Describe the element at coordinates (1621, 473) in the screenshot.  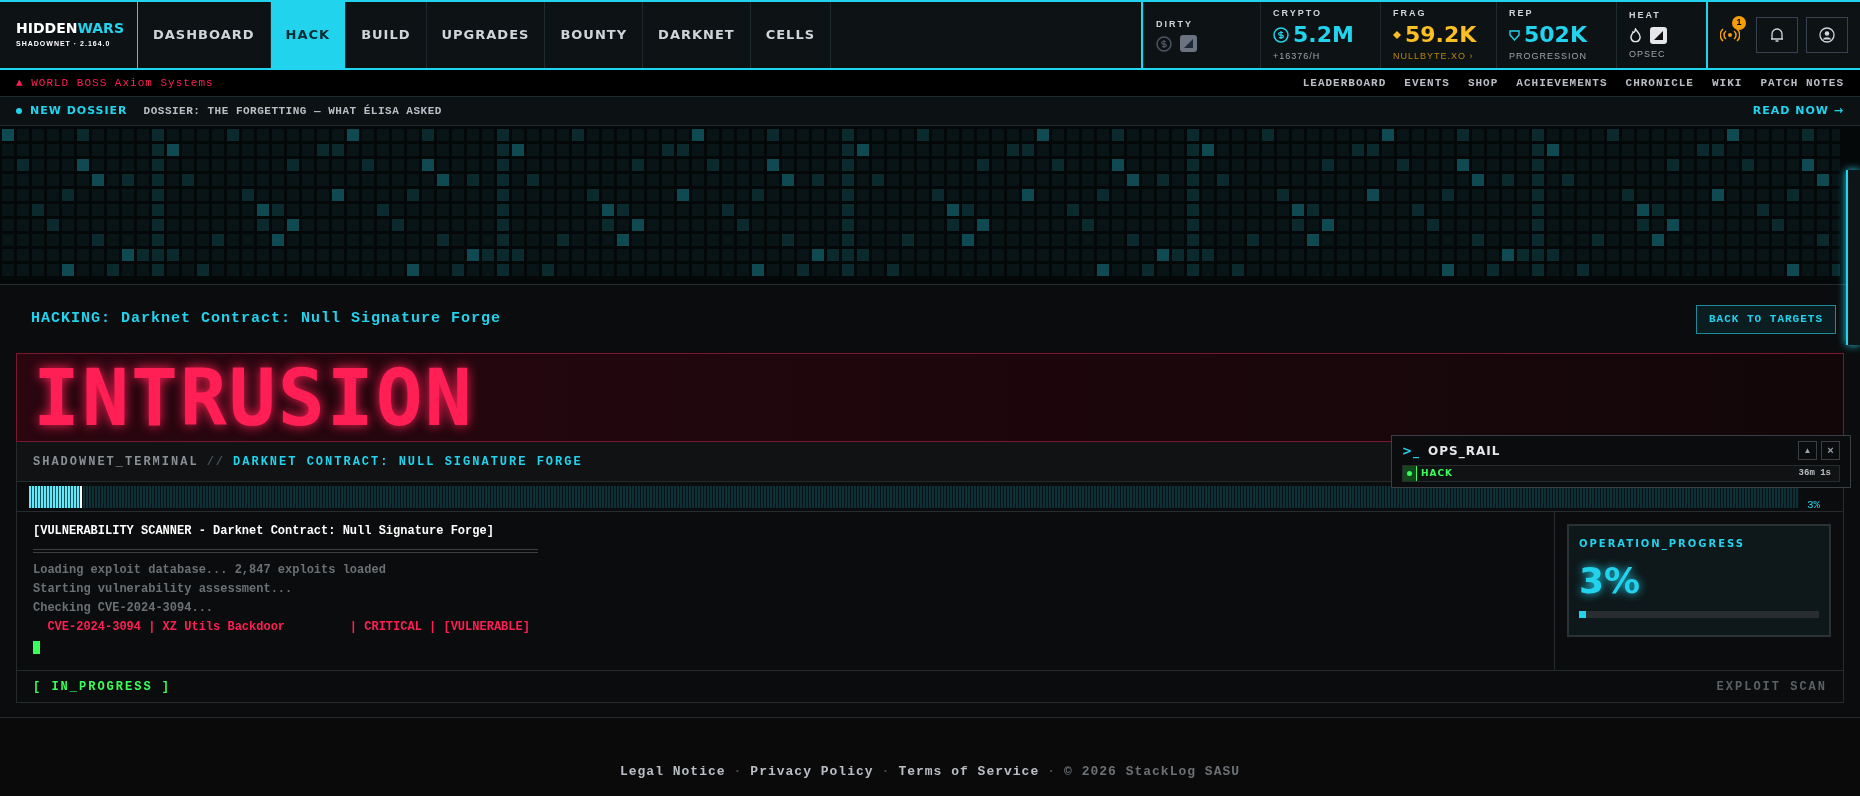
I see `op-row: HACK 36m 1s` at that location.